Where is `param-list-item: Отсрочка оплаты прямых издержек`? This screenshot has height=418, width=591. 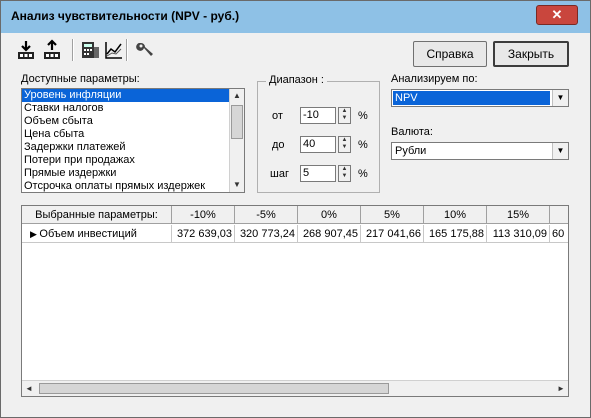 param-list-item: Отсрочка оплаты прямых издержек is located at coordinates (133, 186).